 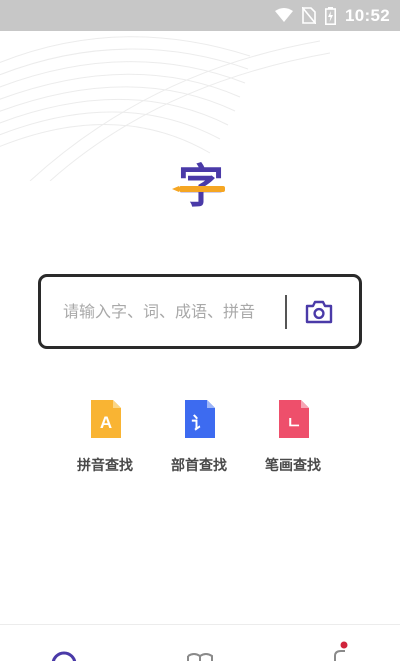 I want to click on status-bar: 10:52, so click(x=200, y=15).